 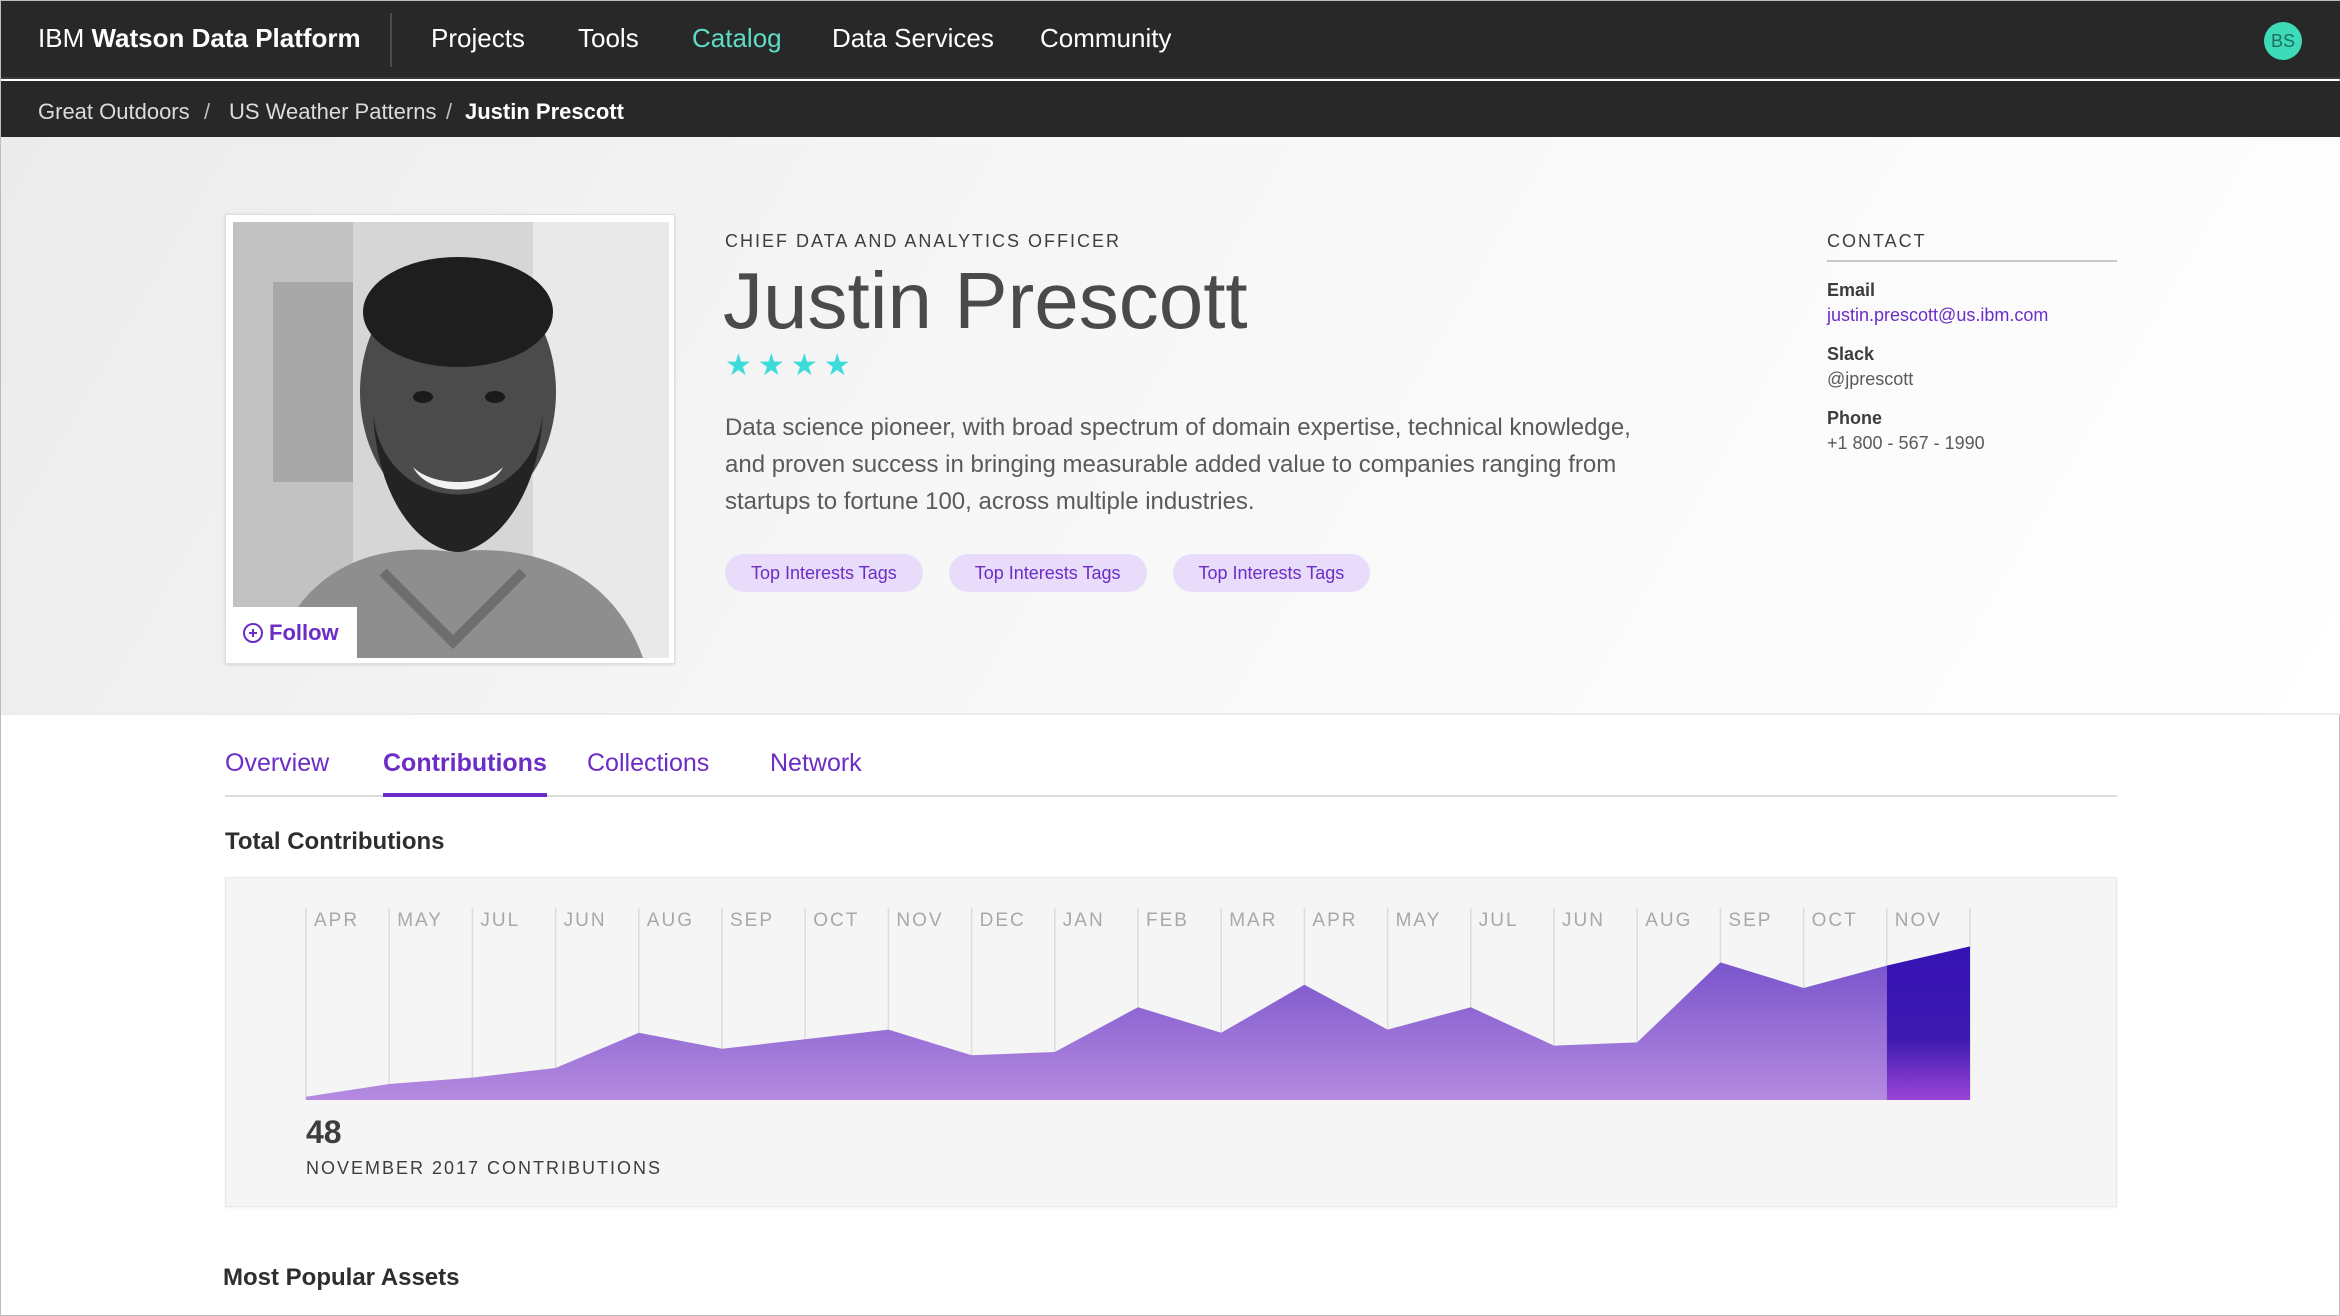 I want to click on nav-item-catalog: Catalog, so click(x=737, y=38).